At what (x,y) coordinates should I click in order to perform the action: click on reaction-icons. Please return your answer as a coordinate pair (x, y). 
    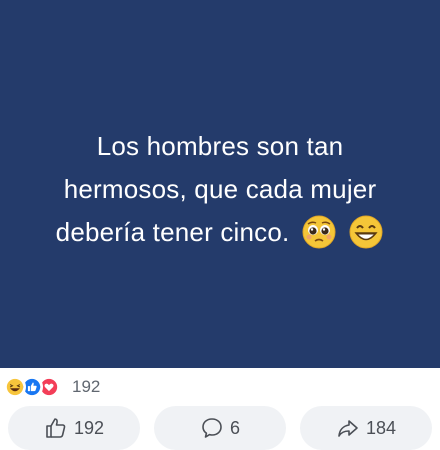
    Looking at the image, I should click on (39, 387).